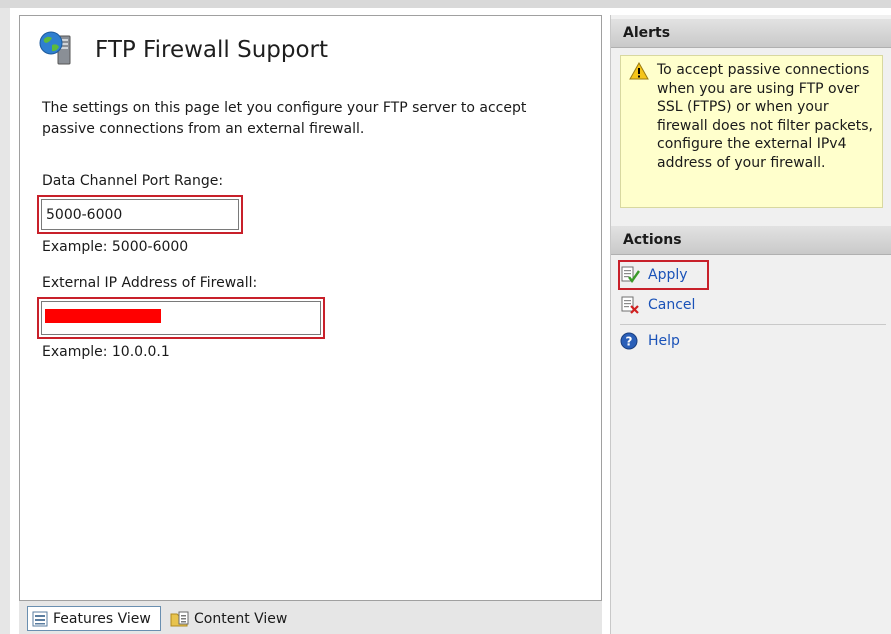 The image size is (891, 634). I want to click on alerts-header: Alerts, so click(751, 33).